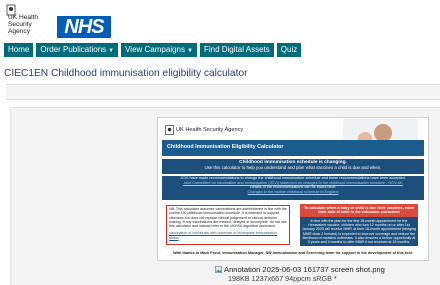 Image resolution: width=440 pixels, height=285 pixels. Describe the element at coordinates (159, 50) in the screenshot. I see `nav-view-campaigns: View Campaigns ▼` at that location.